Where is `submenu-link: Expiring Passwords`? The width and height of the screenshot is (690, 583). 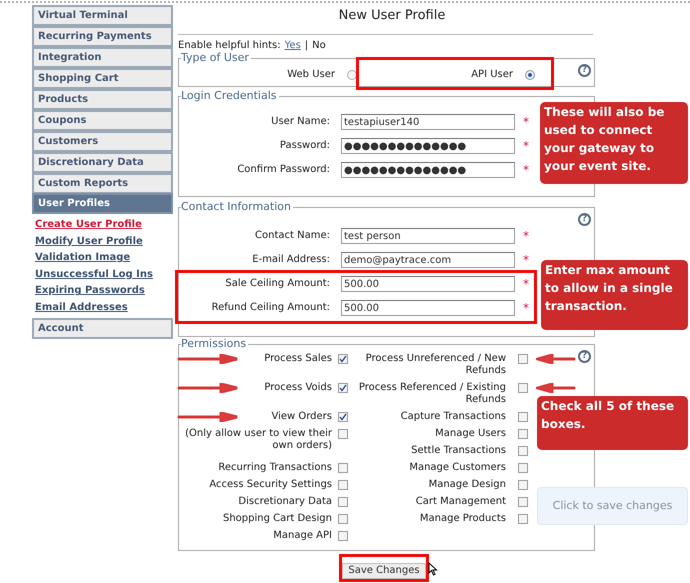 submenu-link: Expiring Passwords is located at coordinates (90, 291).